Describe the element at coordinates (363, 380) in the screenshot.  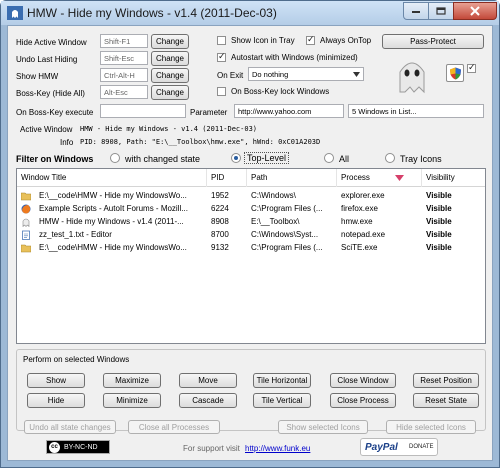
I see `close-window-button: Close Window` at that location.